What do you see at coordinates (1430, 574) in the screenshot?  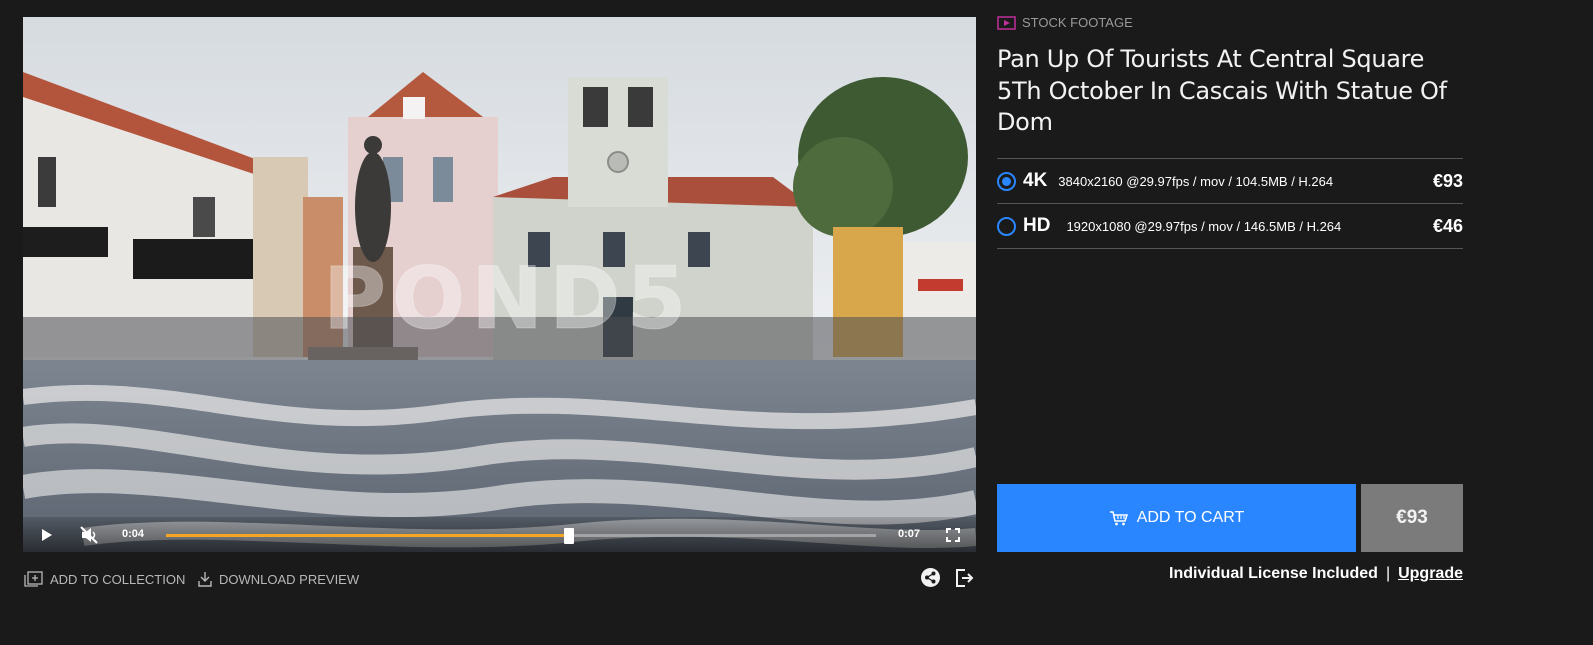 I see `upgrade-link: Upgrade` at bounding box center [1430, 574].